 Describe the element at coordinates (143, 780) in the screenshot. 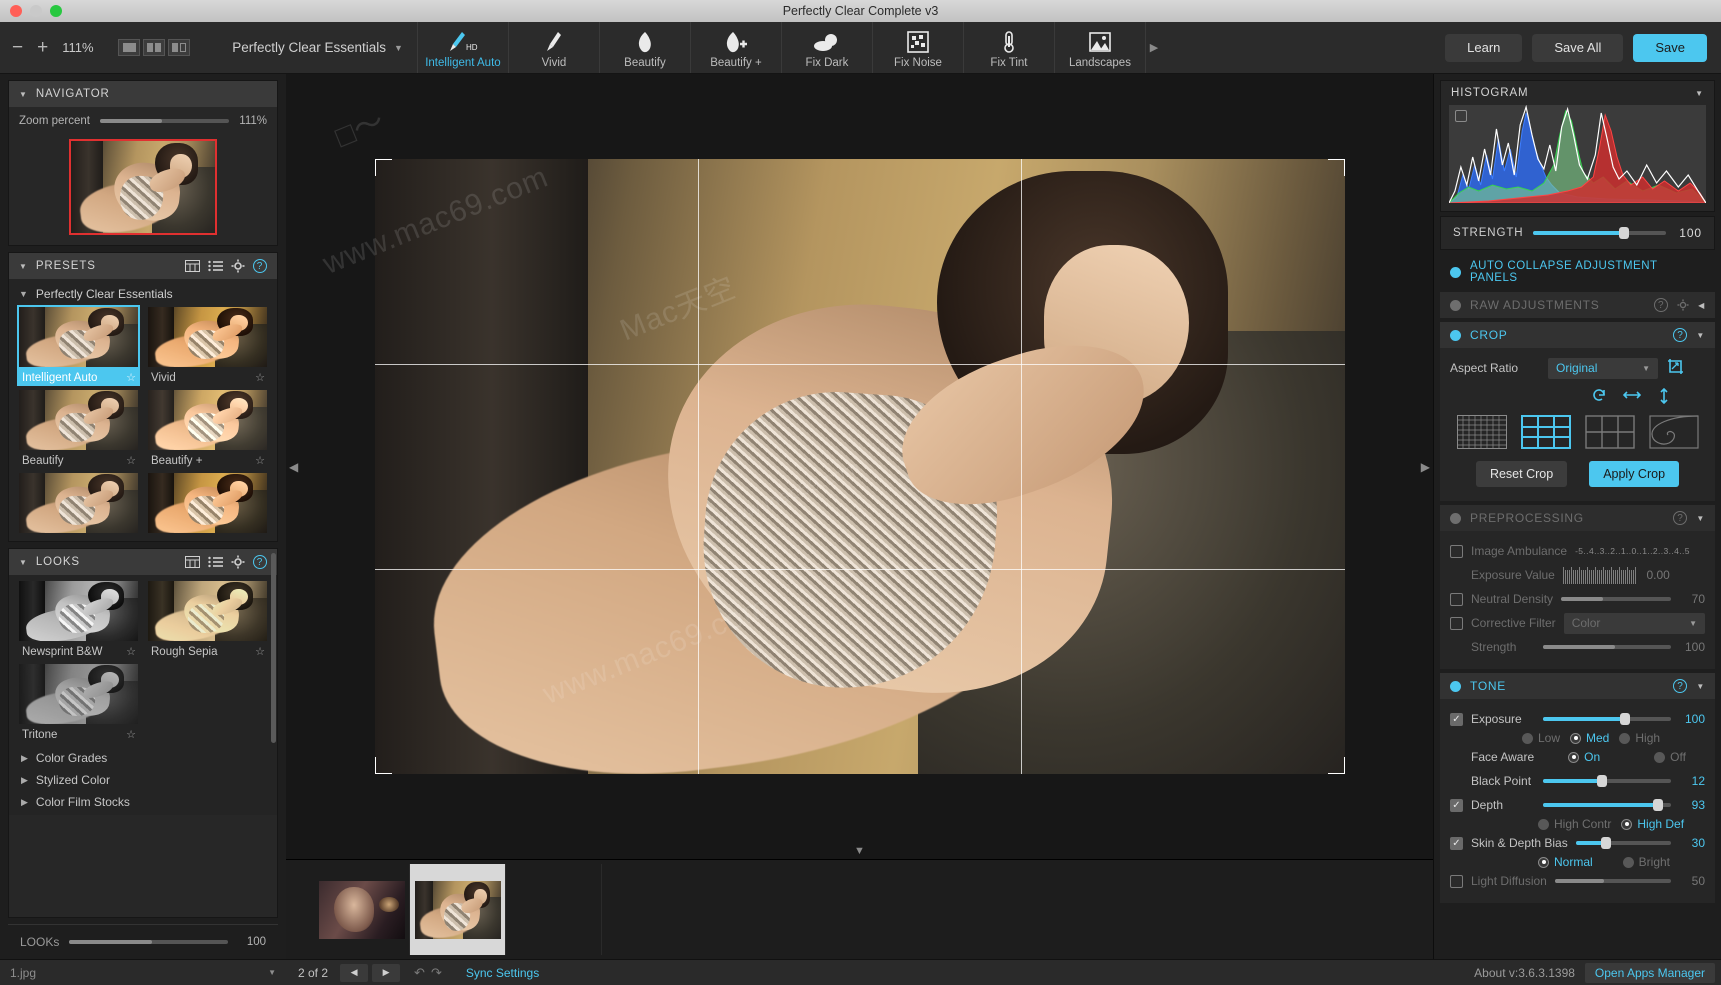

I see `looks-group-stylized-color: ▶ Stylized Color` at that location.